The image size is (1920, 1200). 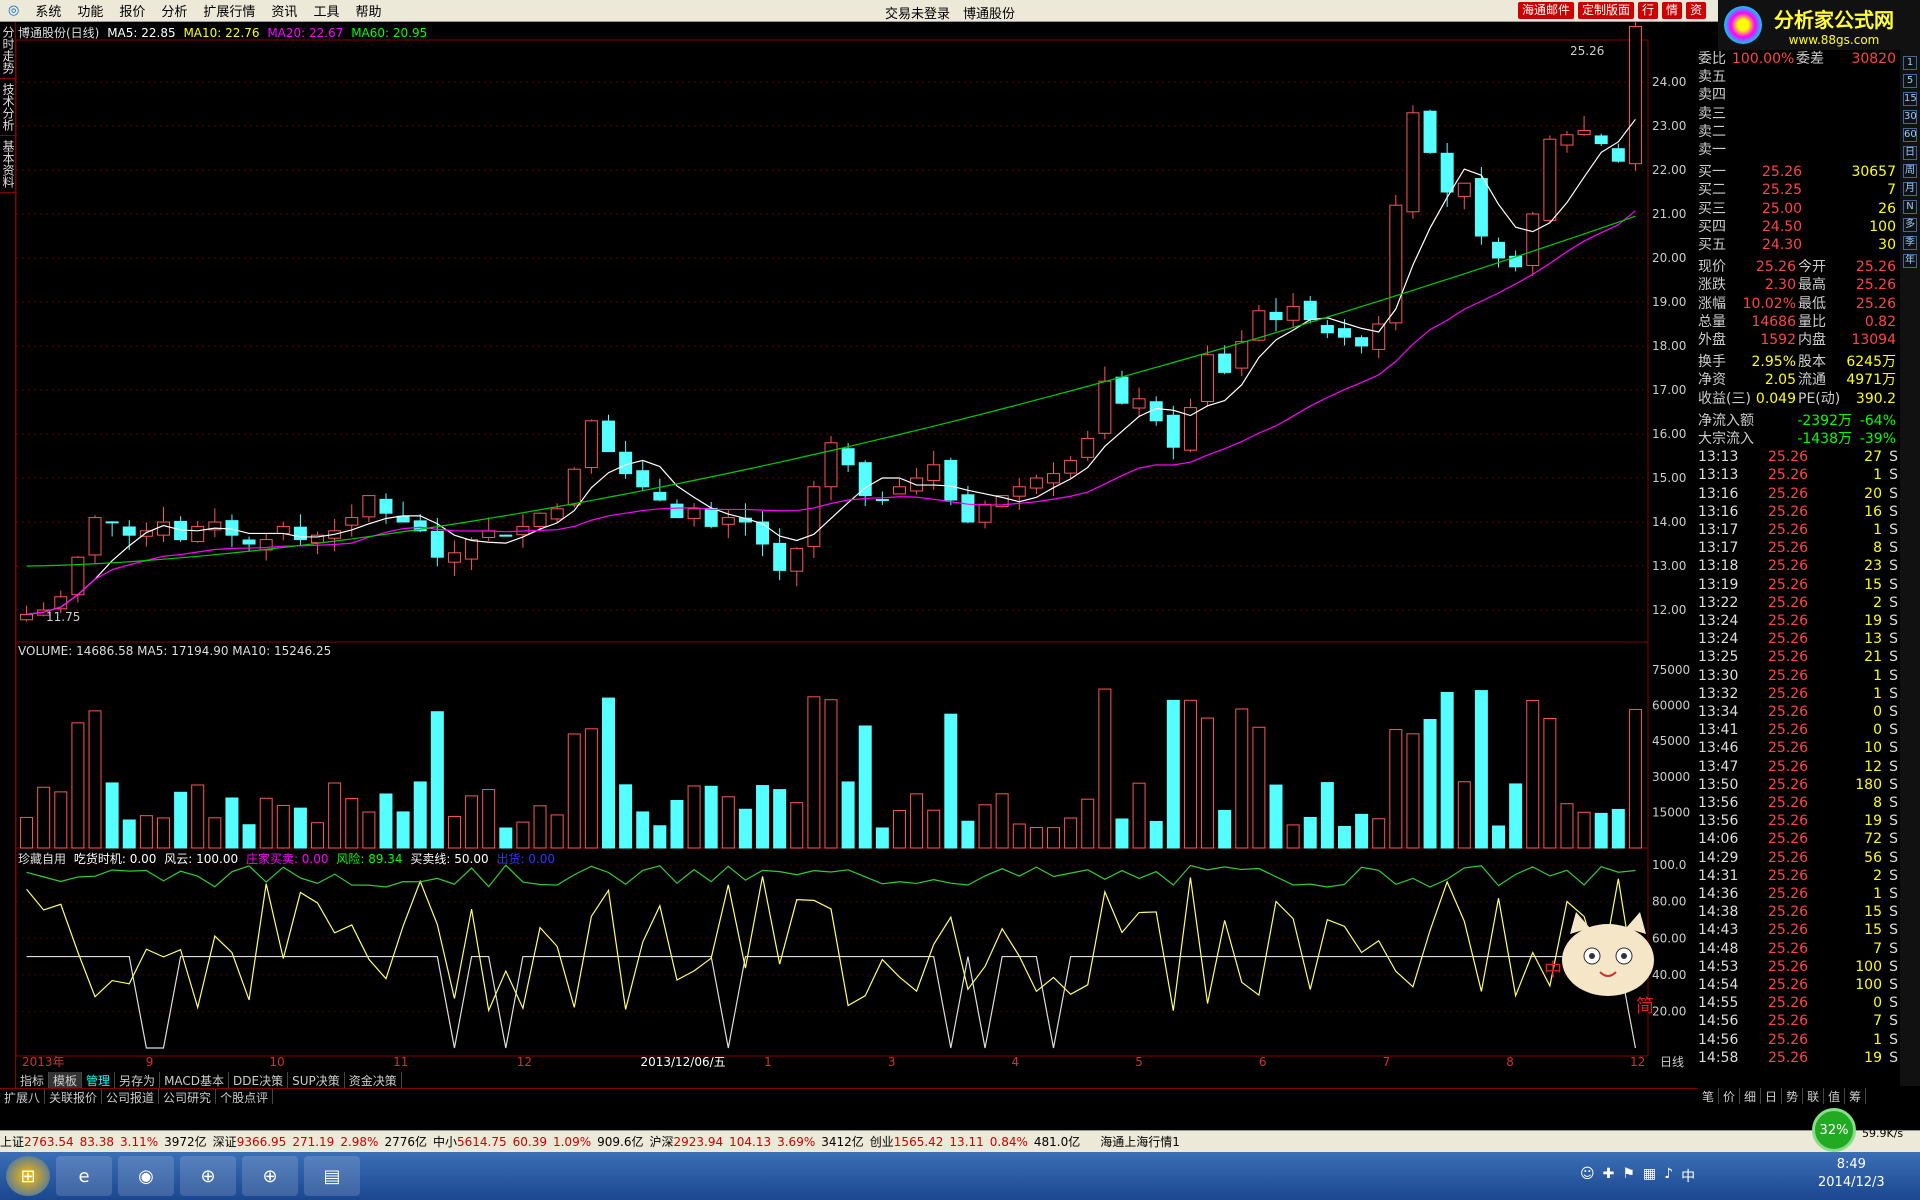 What do you see at coordinates (1696, 10) in the screenshot?
I see `info-button: 资` at bounding box center [1696, 10].